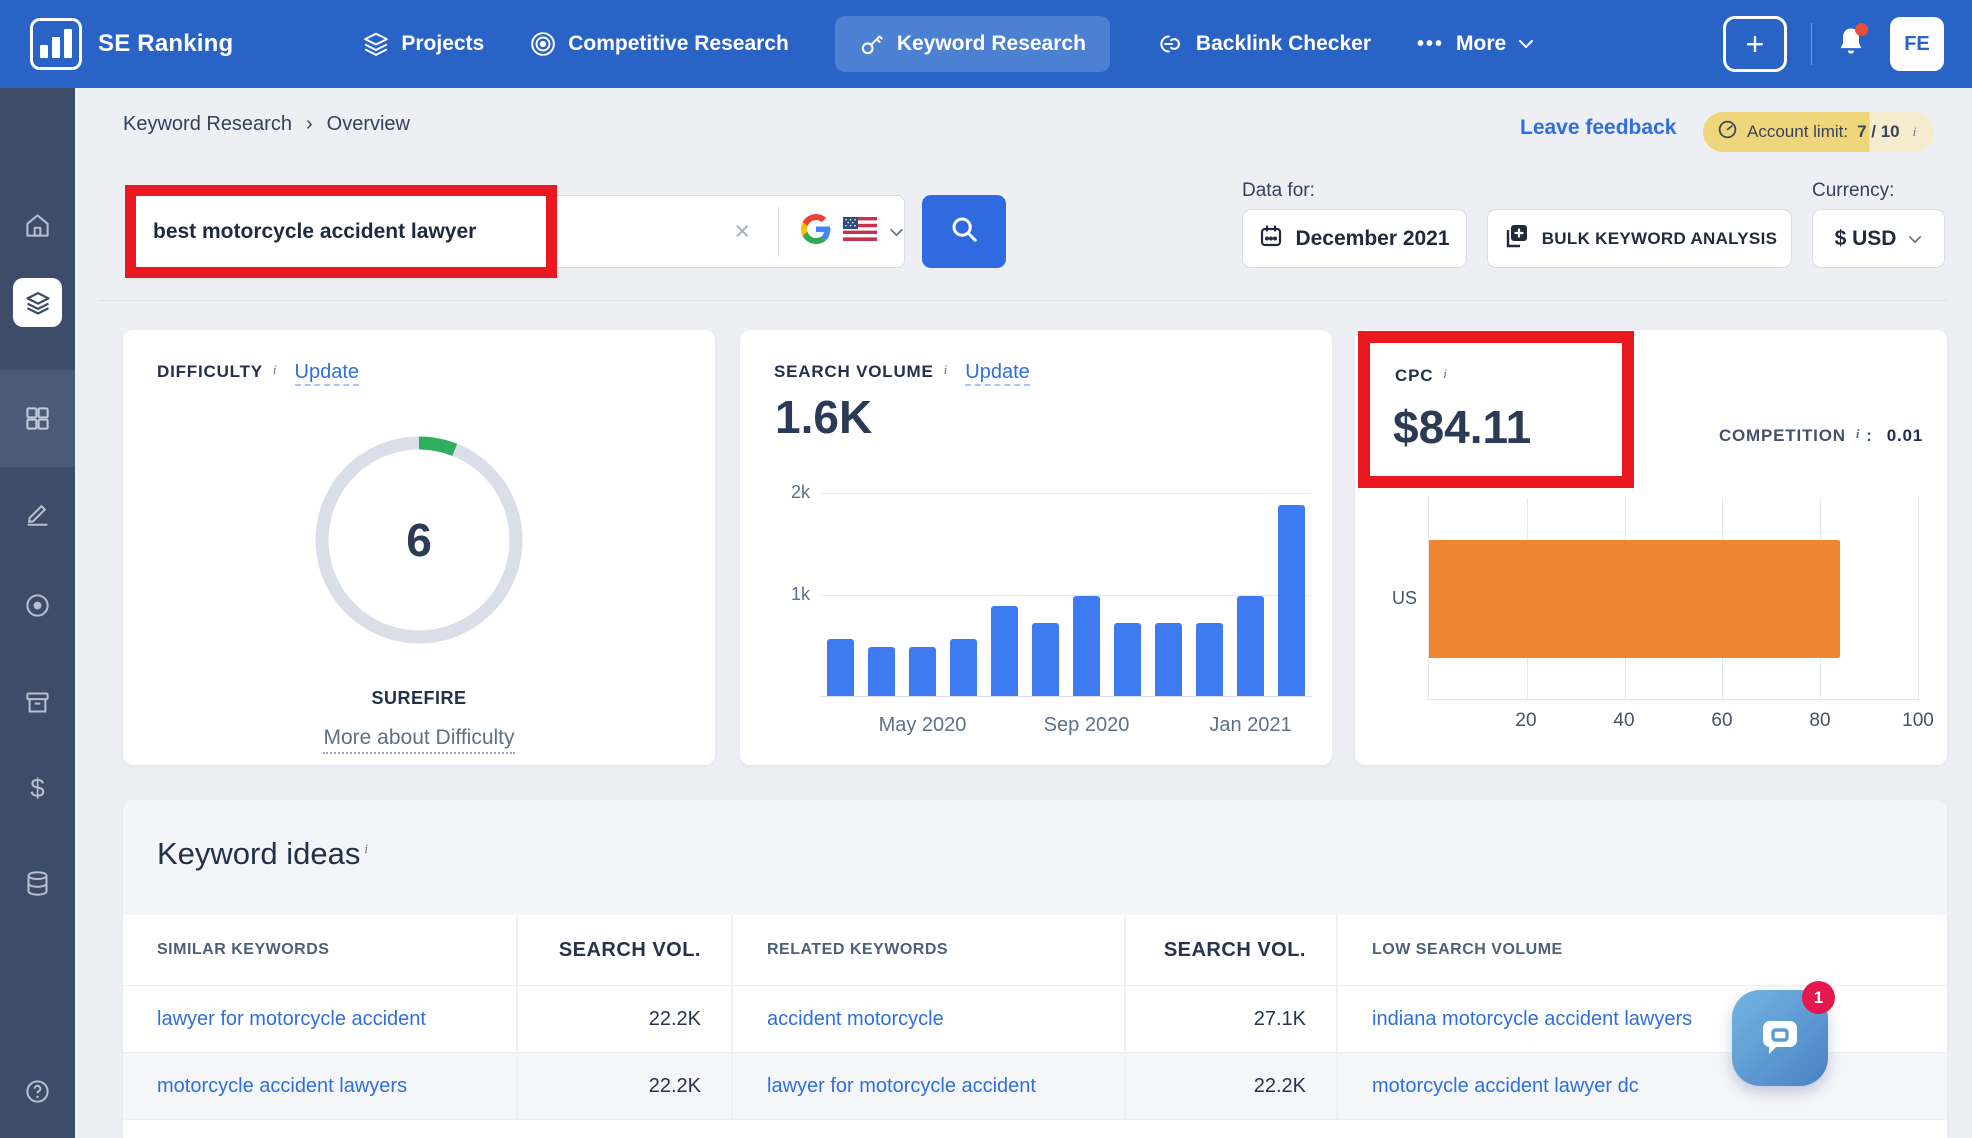  I want to click on apps-grid-icon, so click(37, 418).